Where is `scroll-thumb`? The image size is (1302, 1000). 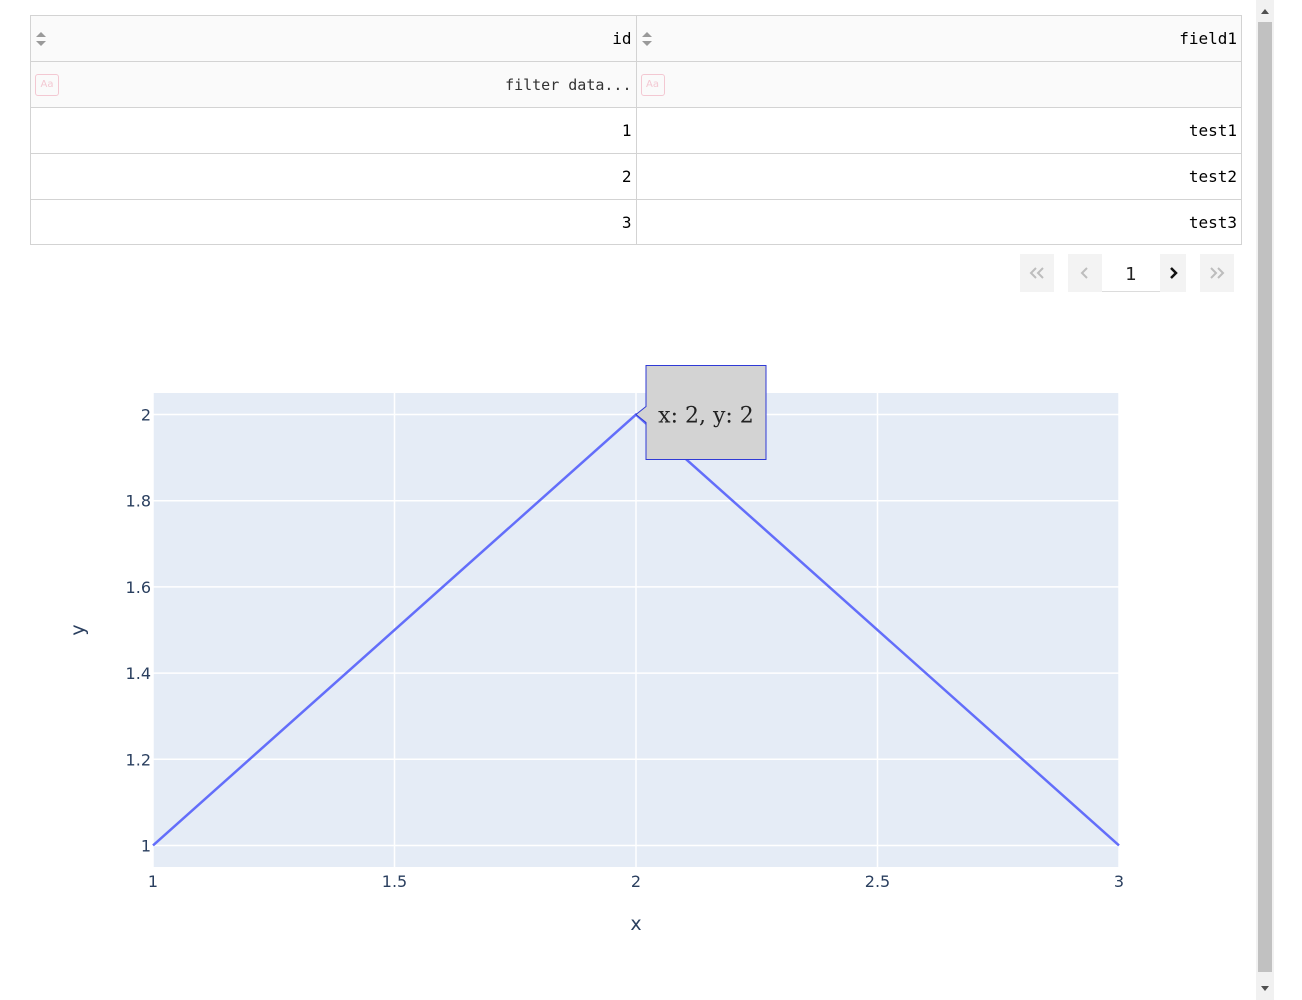
scroll-thumb is located at coordinates (1265, 497).